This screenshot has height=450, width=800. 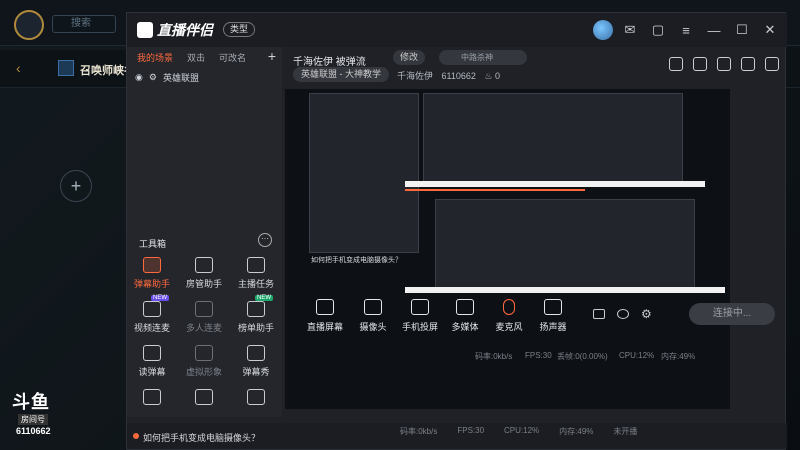 What do you see at coordinates (714, 30) in the screenshot?
I see `minimize-icon: —` at bounding box center [714, 30].